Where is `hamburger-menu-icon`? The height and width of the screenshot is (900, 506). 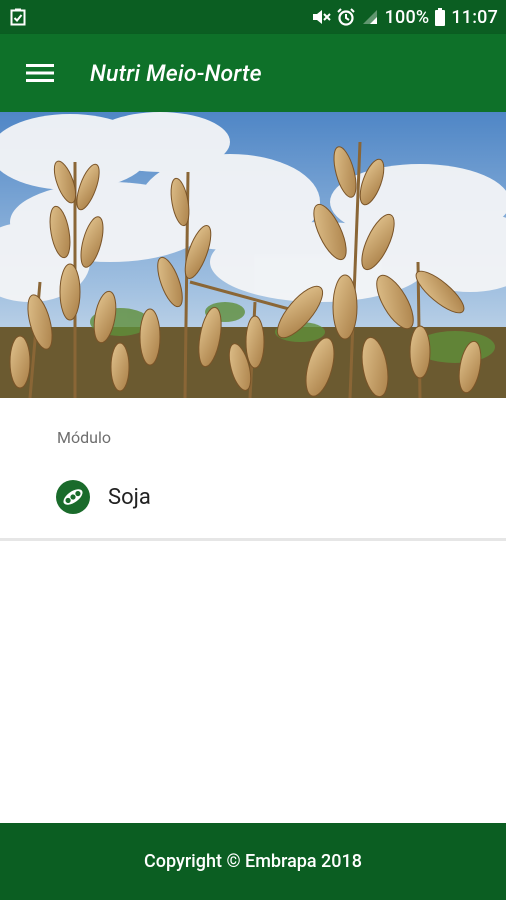 hamburger-menu-icon is located at coordinates (40, 73).